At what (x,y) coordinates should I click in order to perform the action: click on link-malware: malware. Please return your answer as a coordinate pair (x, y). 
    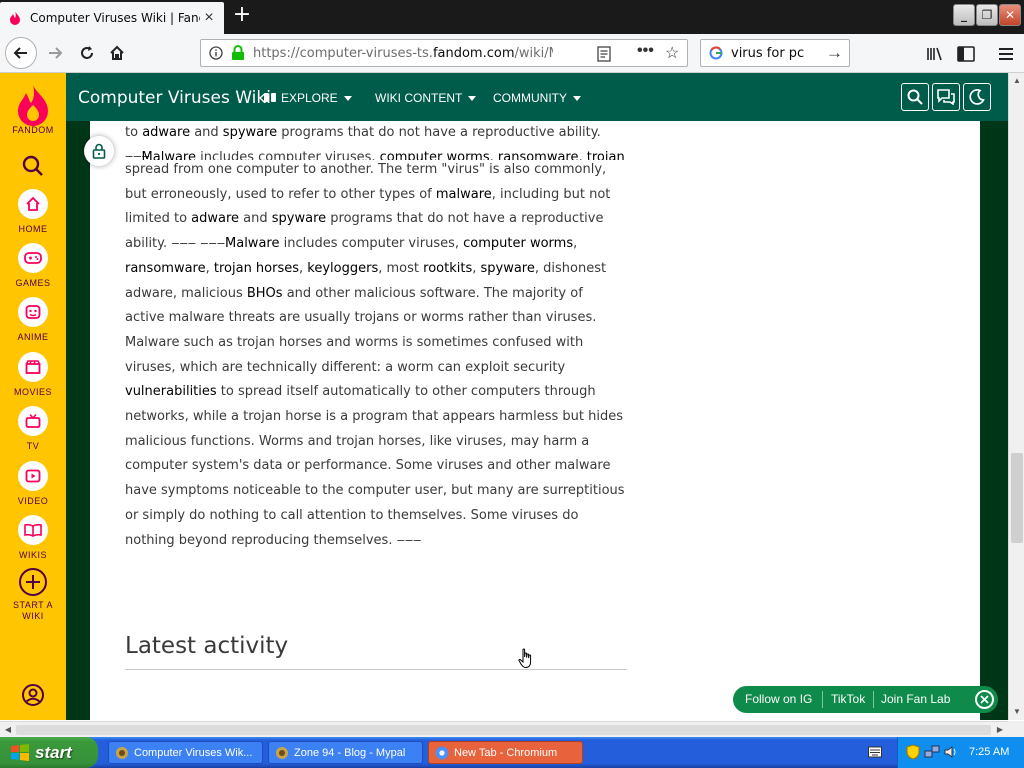
    Looking at the image, I should click on (464, 194).